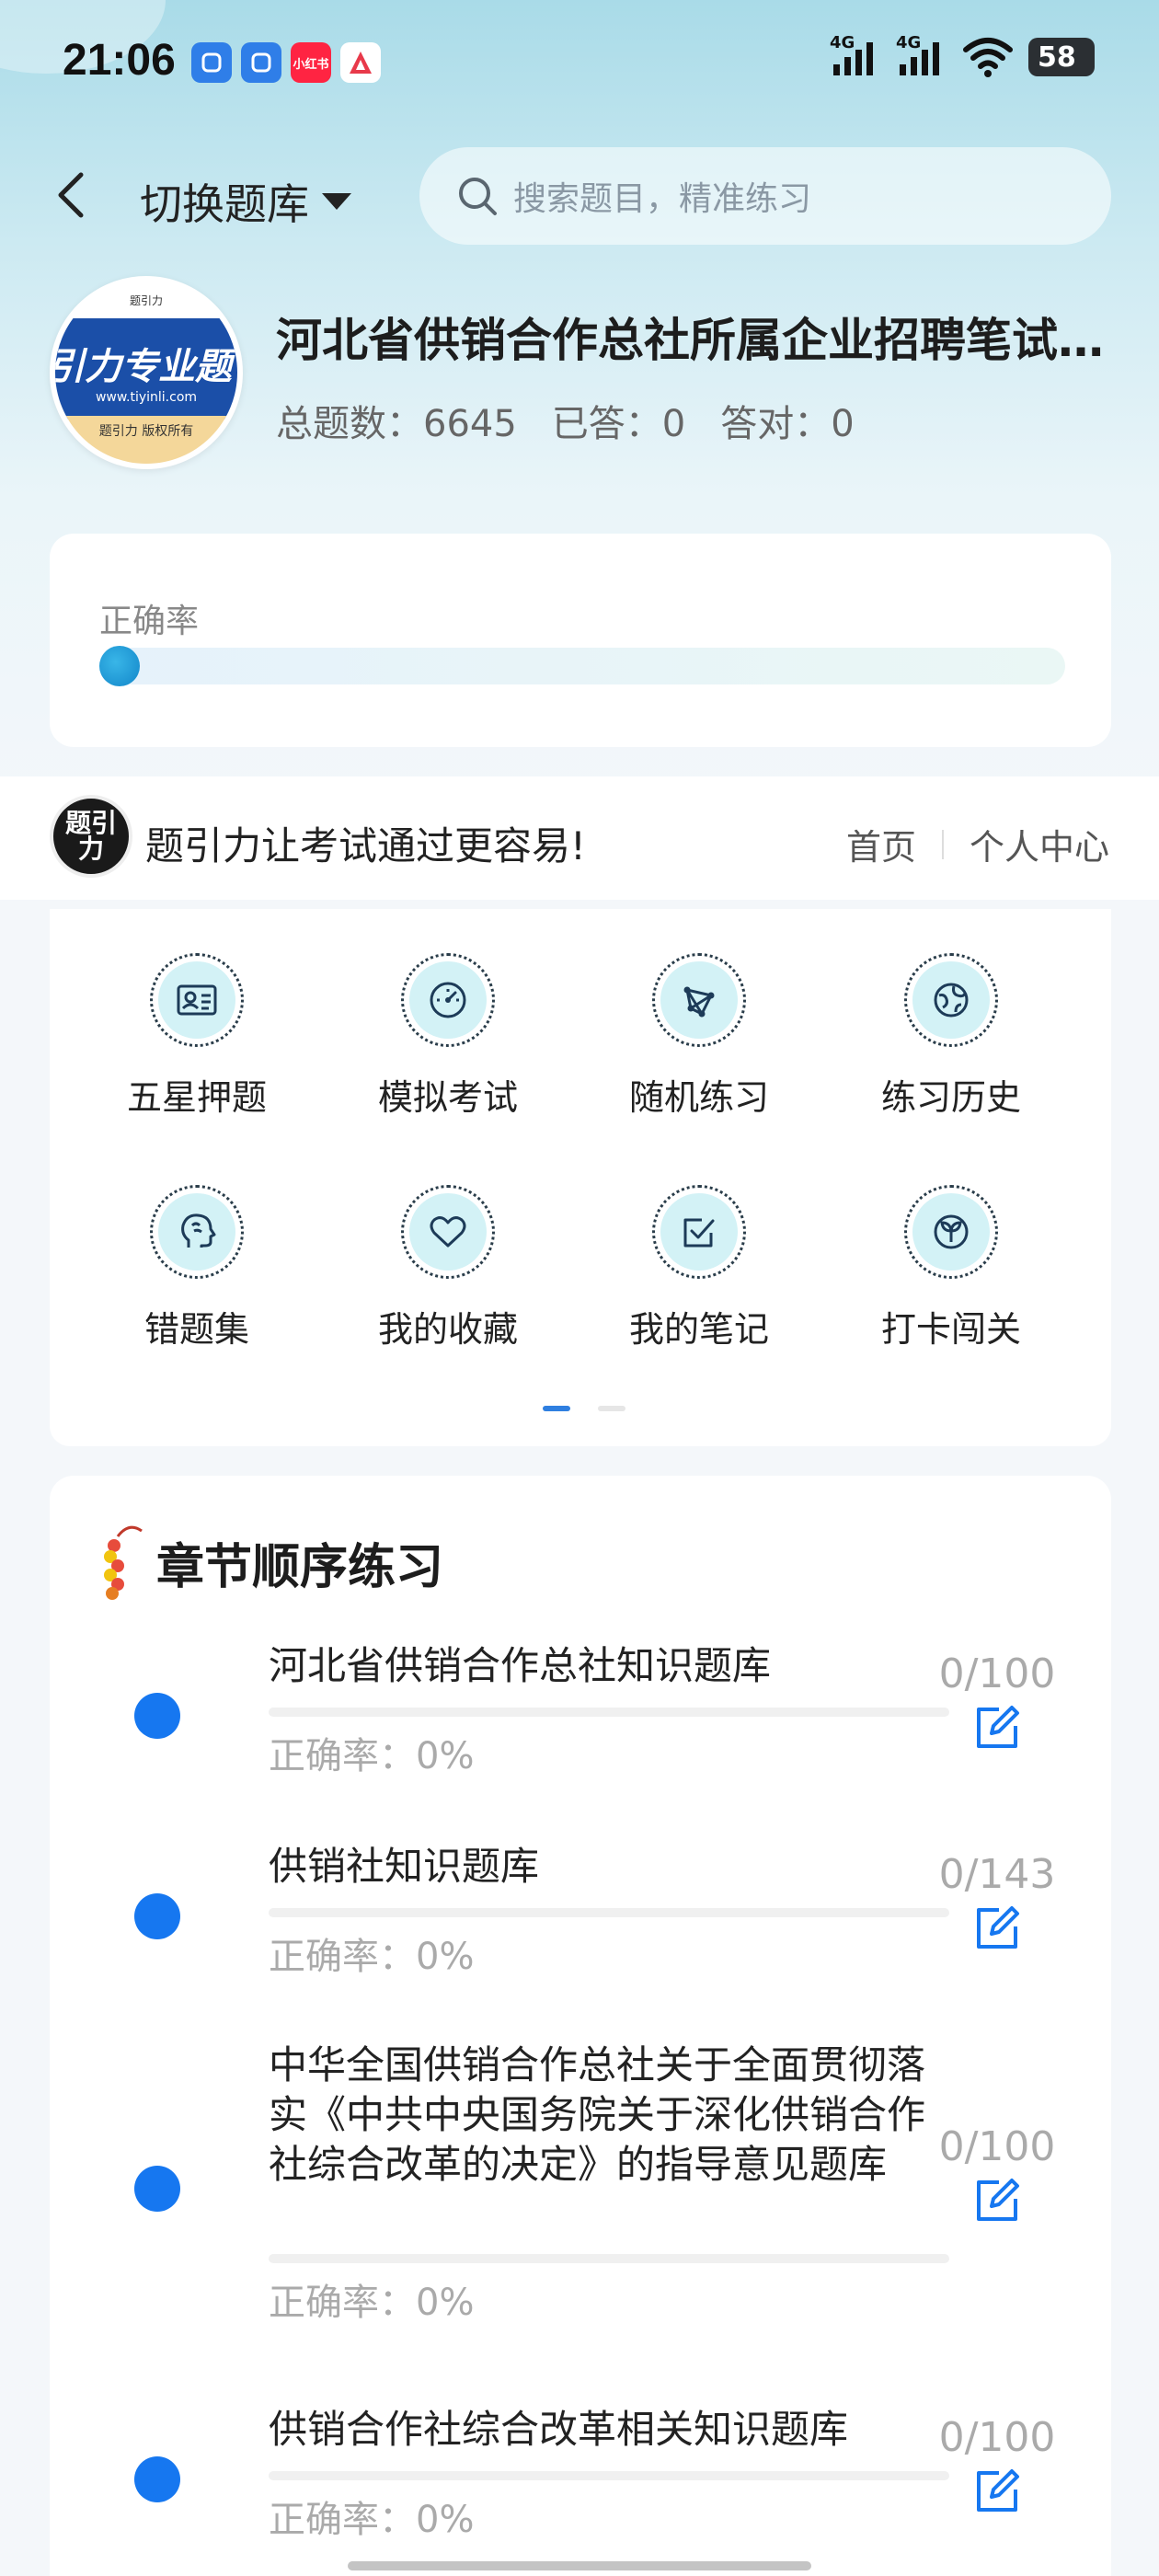 This screenshot has width=1159, height=2576. Describe the element at coordinates (580, 2490) in the screenshot. I see `chapter-row: 供销合作社综合改革相关知识题库 正确率：0% 0/100` at that location.